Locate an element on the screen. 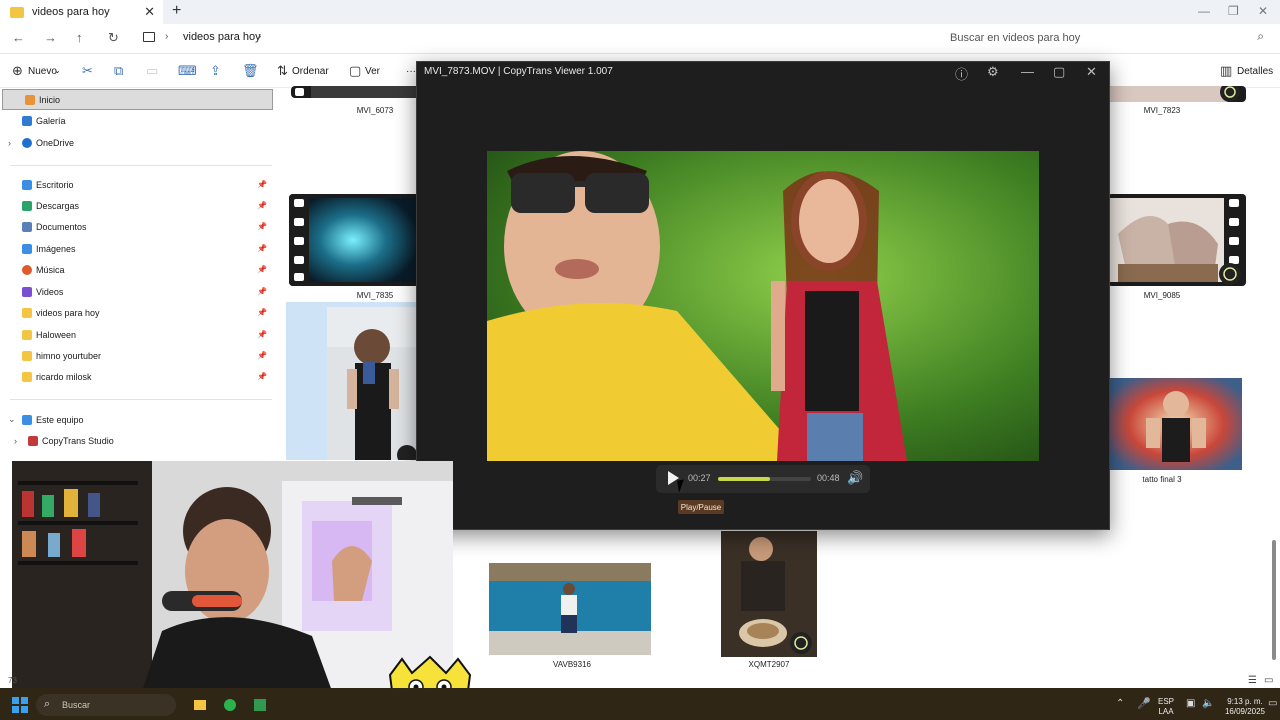  app-icon is located at coordinates (260, 705).